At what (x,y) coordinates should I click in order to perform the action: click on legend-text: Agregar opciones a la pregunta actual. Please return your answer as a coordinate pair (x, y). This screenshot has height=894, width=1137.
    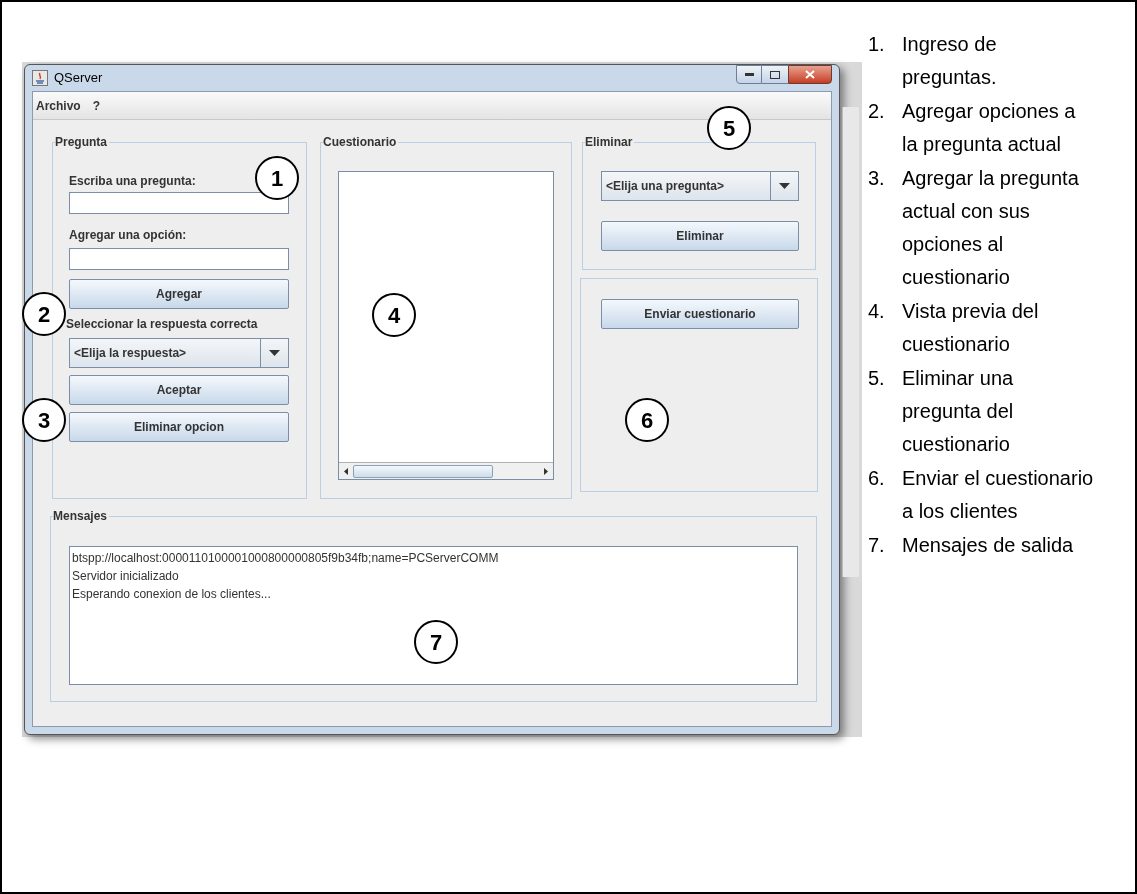
    Looking at the image, I should click on (989, 128).